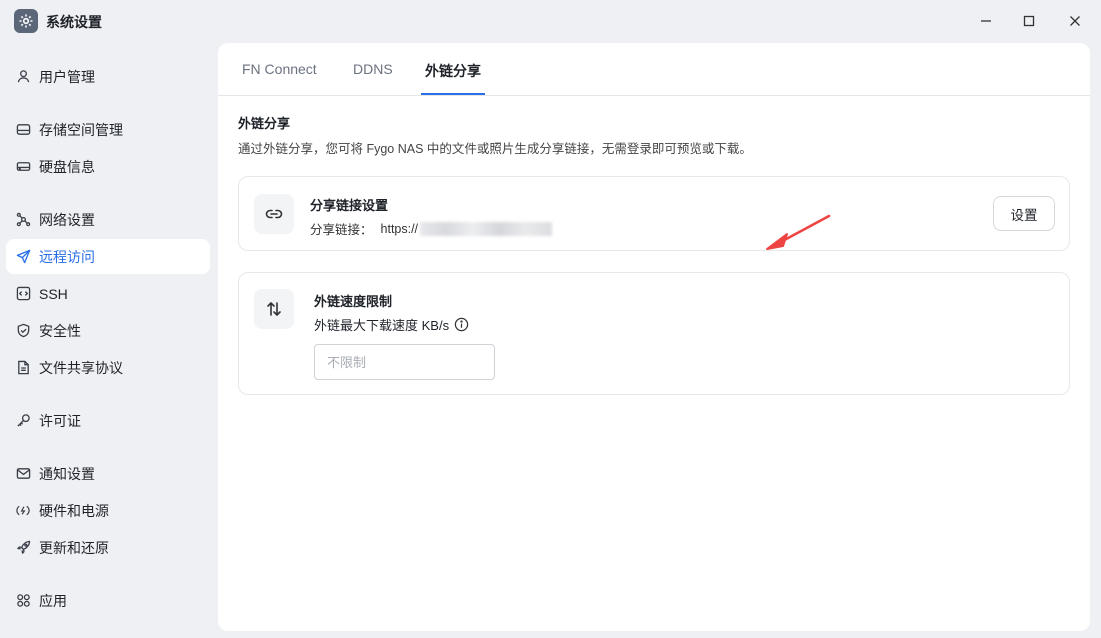 The height and width of the screenshot is (638, 1101). What do you see at coordinates (1024, 213) in the screenshot?
I see `share-link-settings-button: 设置` at bounding box center [1024, 213].